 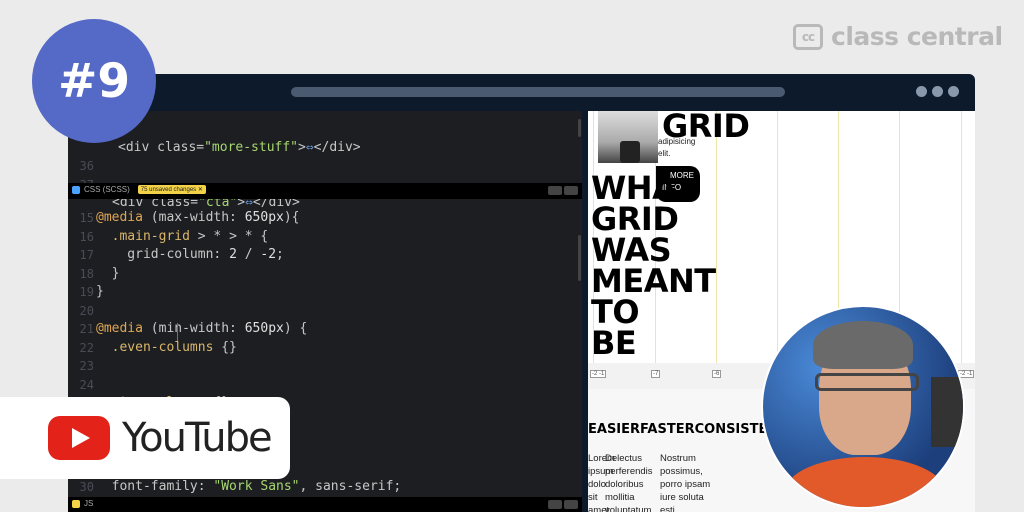 What do you see at coordinates (197, 438) in the screenshot?
I see `youtube-wordmark: YouTube` at bounding box center [197, 438].